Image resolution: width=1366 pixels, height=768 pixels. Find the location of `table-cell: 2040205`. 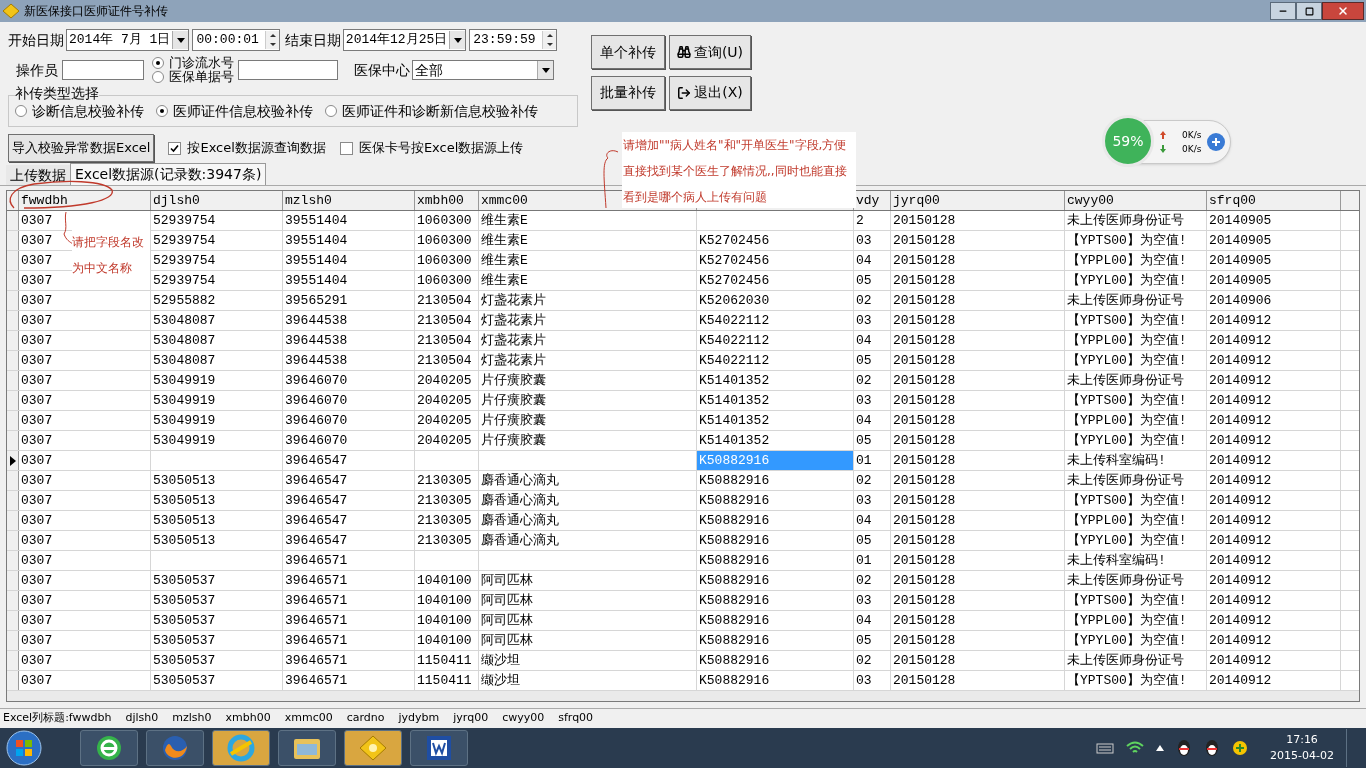

table-cell: 2040205 is located at coordinates (447, 380).